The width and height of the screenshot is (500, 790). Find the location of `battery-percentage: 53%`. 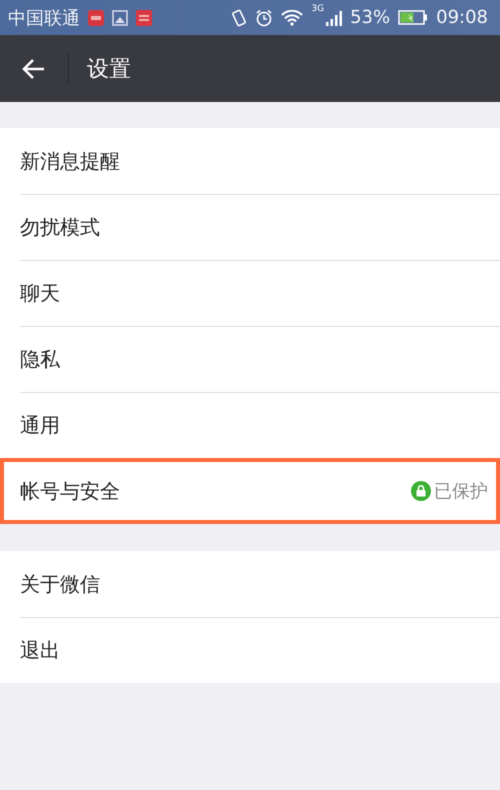

battery-percentage: 53% is located at coordinates (370, 17).